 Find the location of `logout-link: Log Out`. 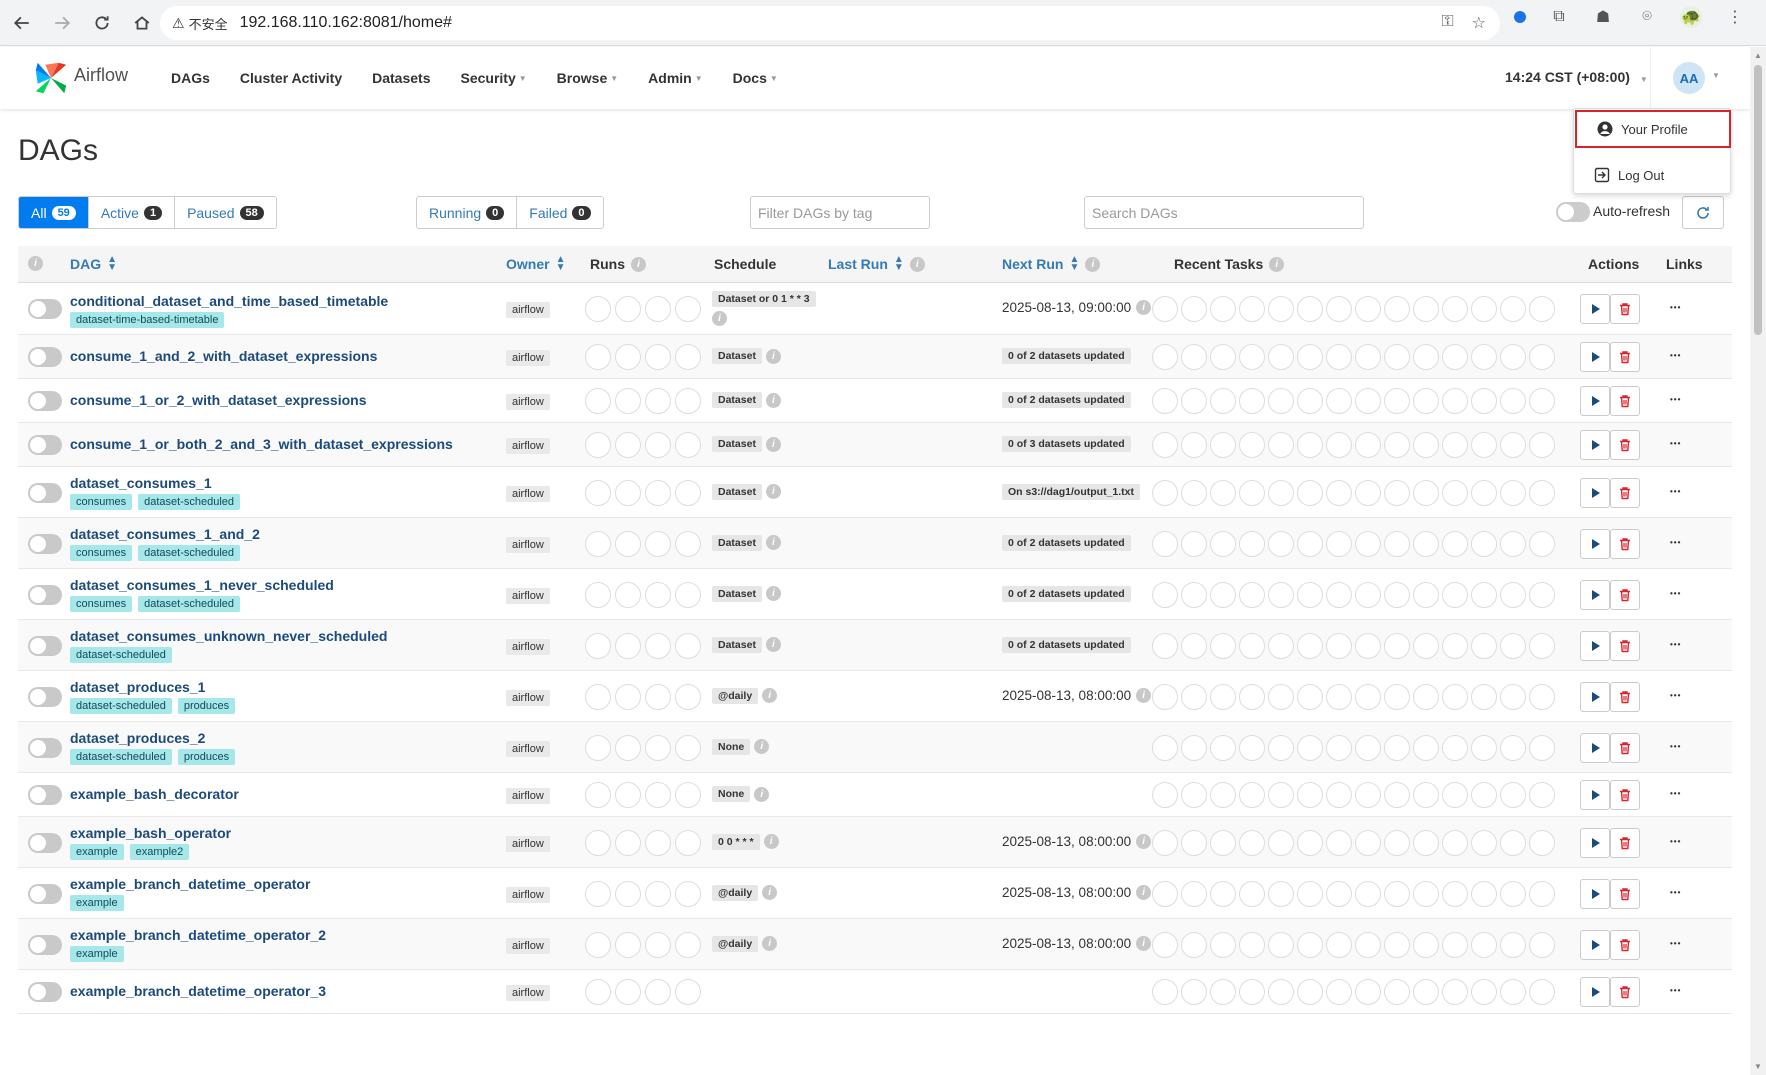

logout-link: Log Out is located at coordinates (1653, 175).